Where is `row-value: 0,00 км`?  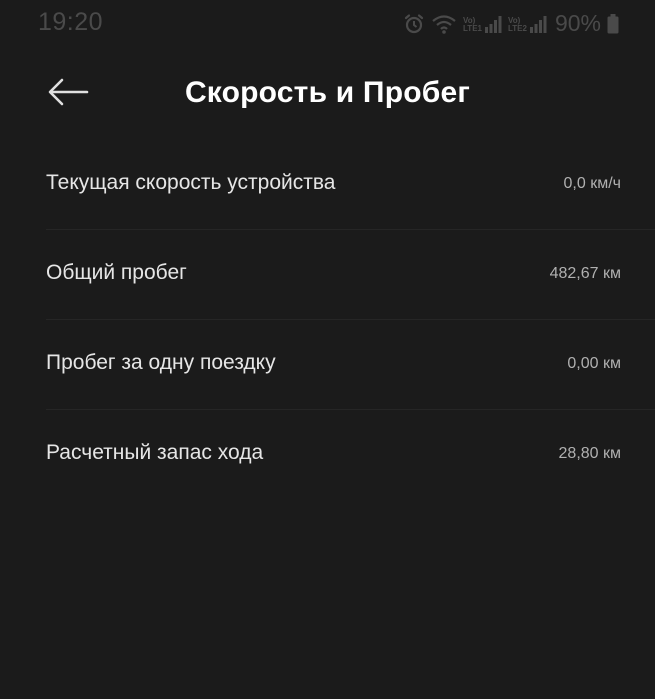 row-value: 0,00 км is located at coordinates (594, 363).